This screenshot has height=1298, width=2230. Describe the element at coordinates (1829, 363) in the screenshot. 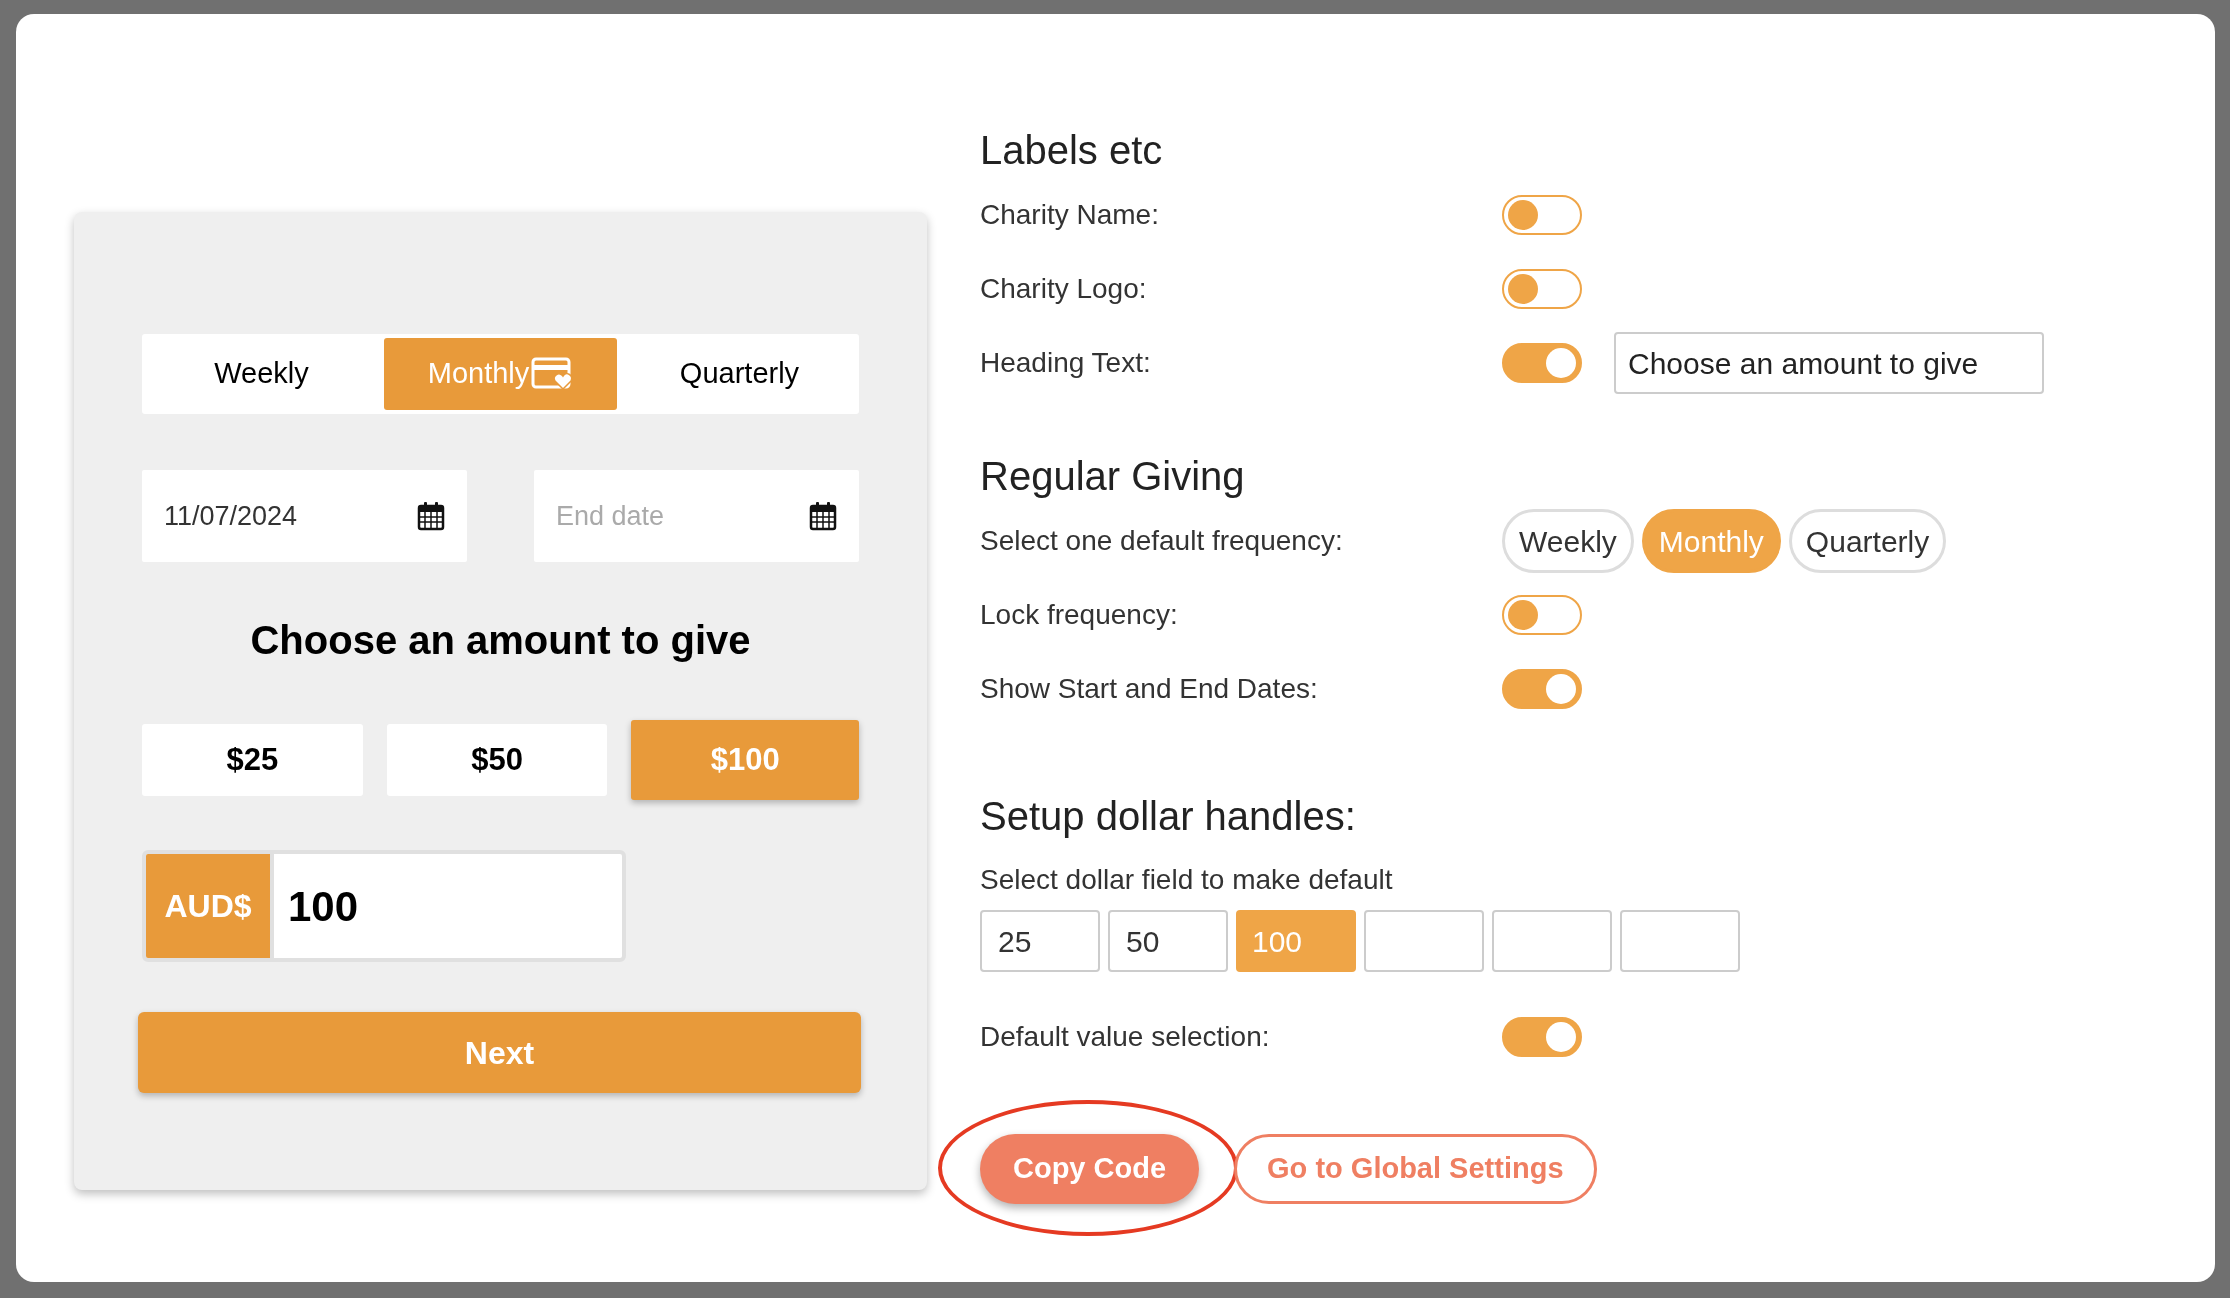

I see `heading-text-field: Choose an amount to give` at that location.